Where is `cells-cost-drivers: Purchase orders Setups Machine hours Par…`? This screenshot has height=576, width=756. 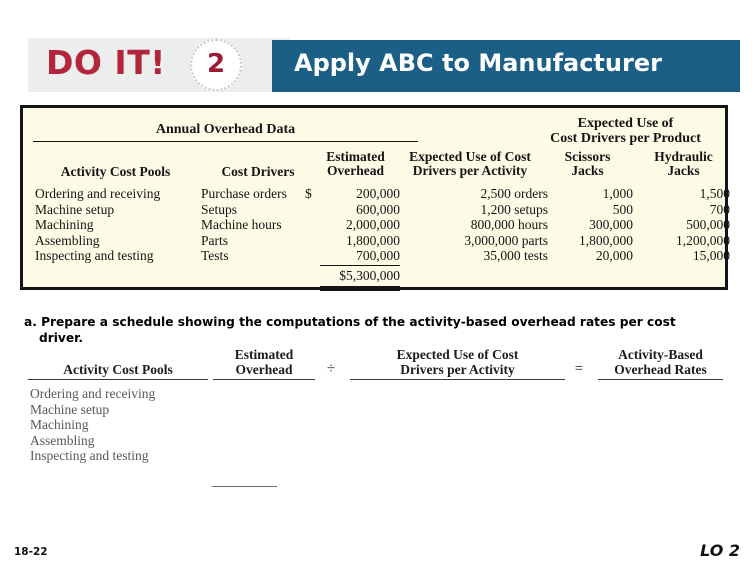 cells-cost-drivers: Purchase orders Setups Machine hours Par… is located at coordinates (244, 225).